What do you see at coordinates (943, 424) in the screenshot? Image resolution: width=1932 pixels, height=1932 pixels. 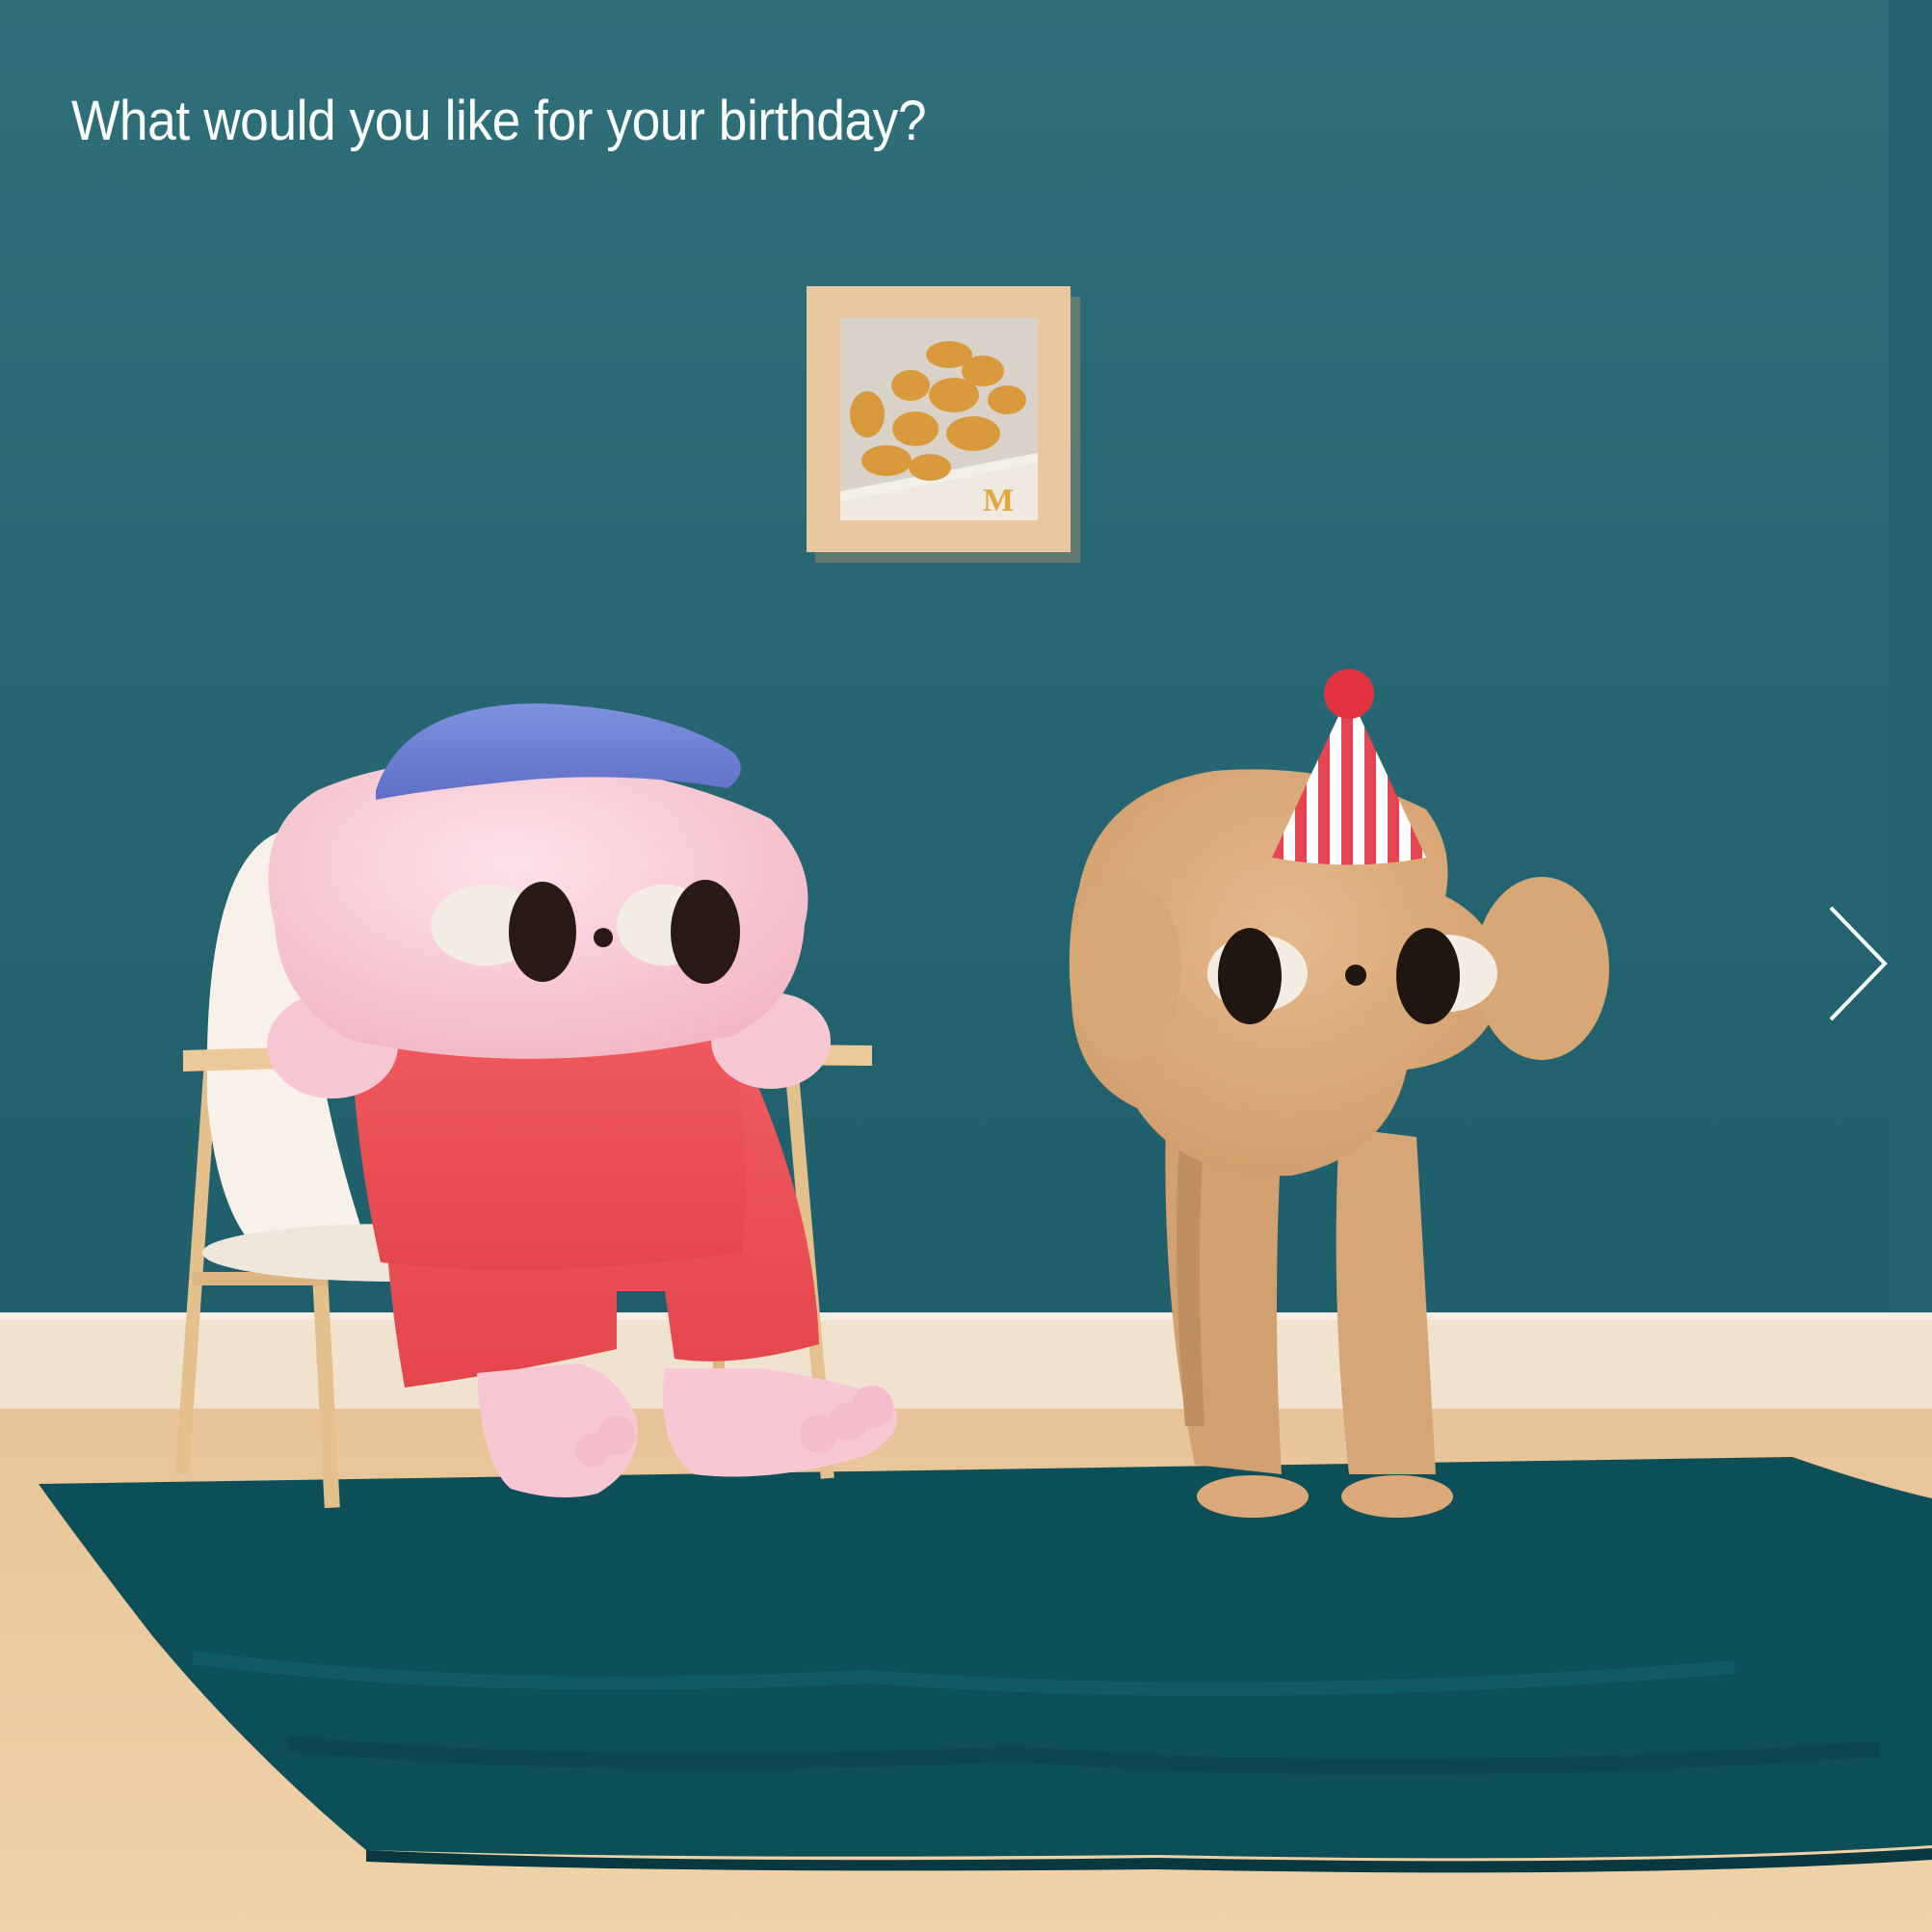 I see `framed-picture: M` at bounding box center [943, 424].